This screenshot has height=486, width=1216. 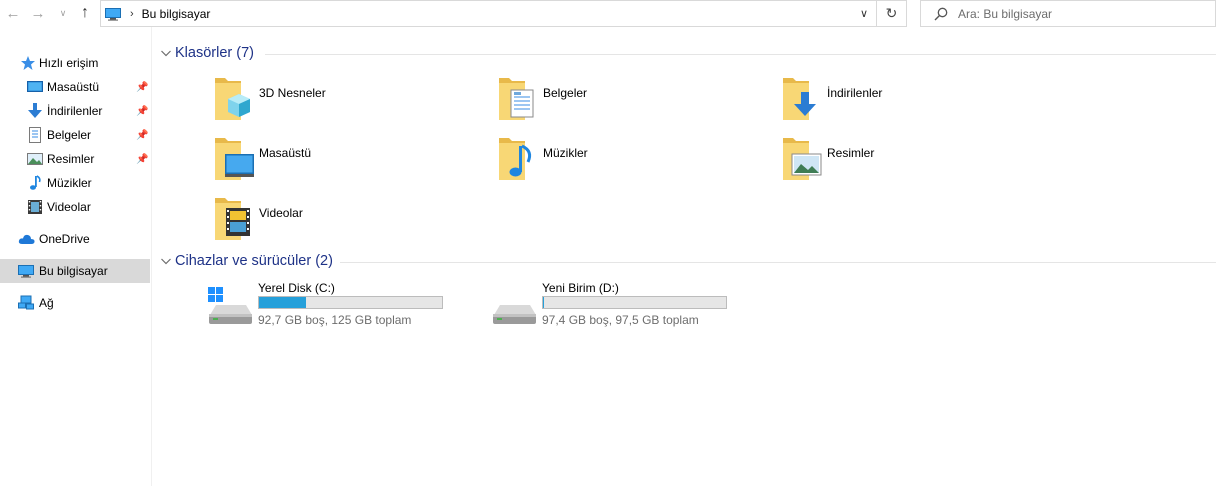 I want to click on folder-label: İndirilenler, so click(x=855, y=93).